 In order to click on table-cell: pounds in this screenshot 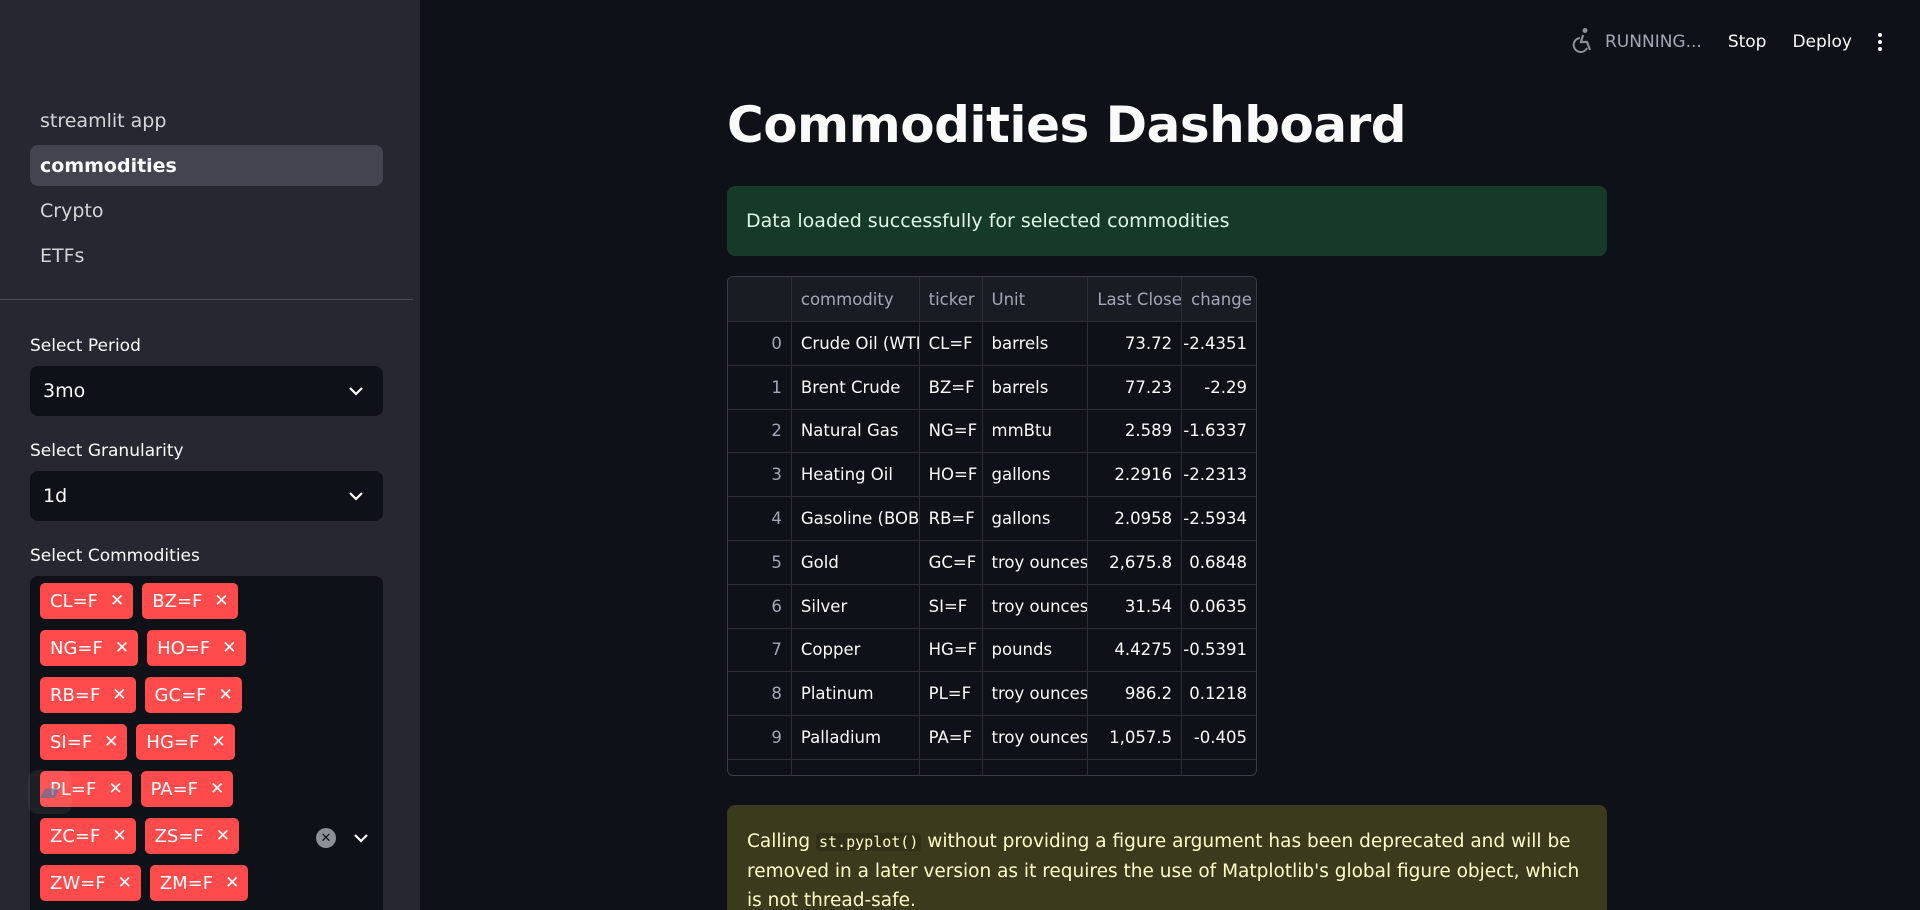, I will do `click(1036, 650)`.